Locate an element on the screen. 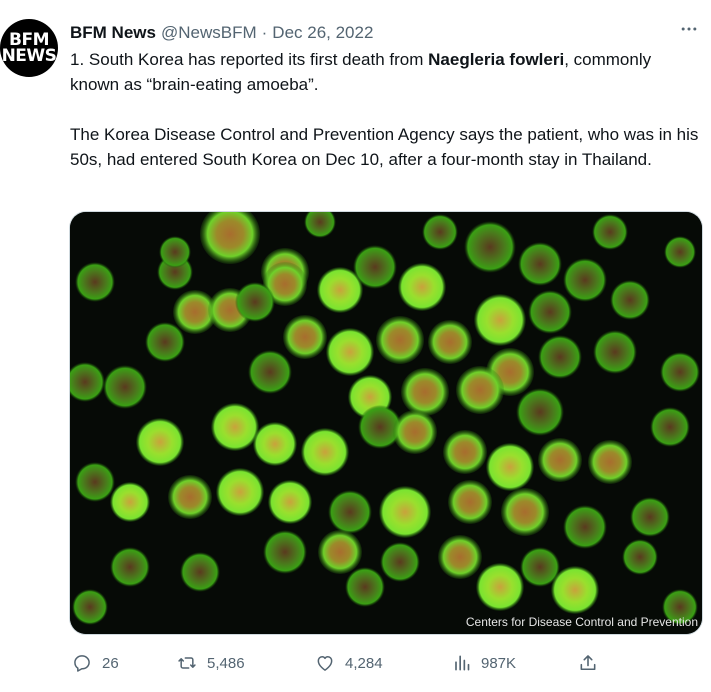  tweet-date: Dec 26, 2022 is located at coordinates (322, 33).